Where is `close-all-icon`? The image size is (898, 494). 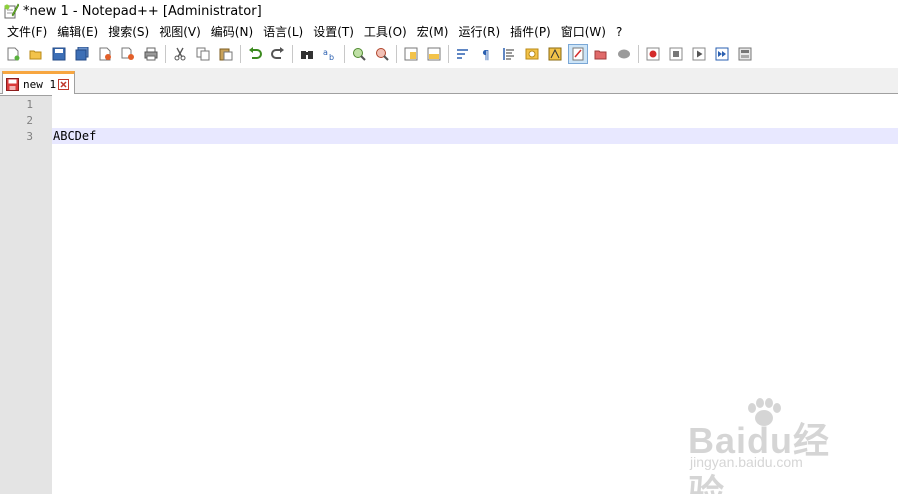 close-all-icon is located at coordinates (127, 53).